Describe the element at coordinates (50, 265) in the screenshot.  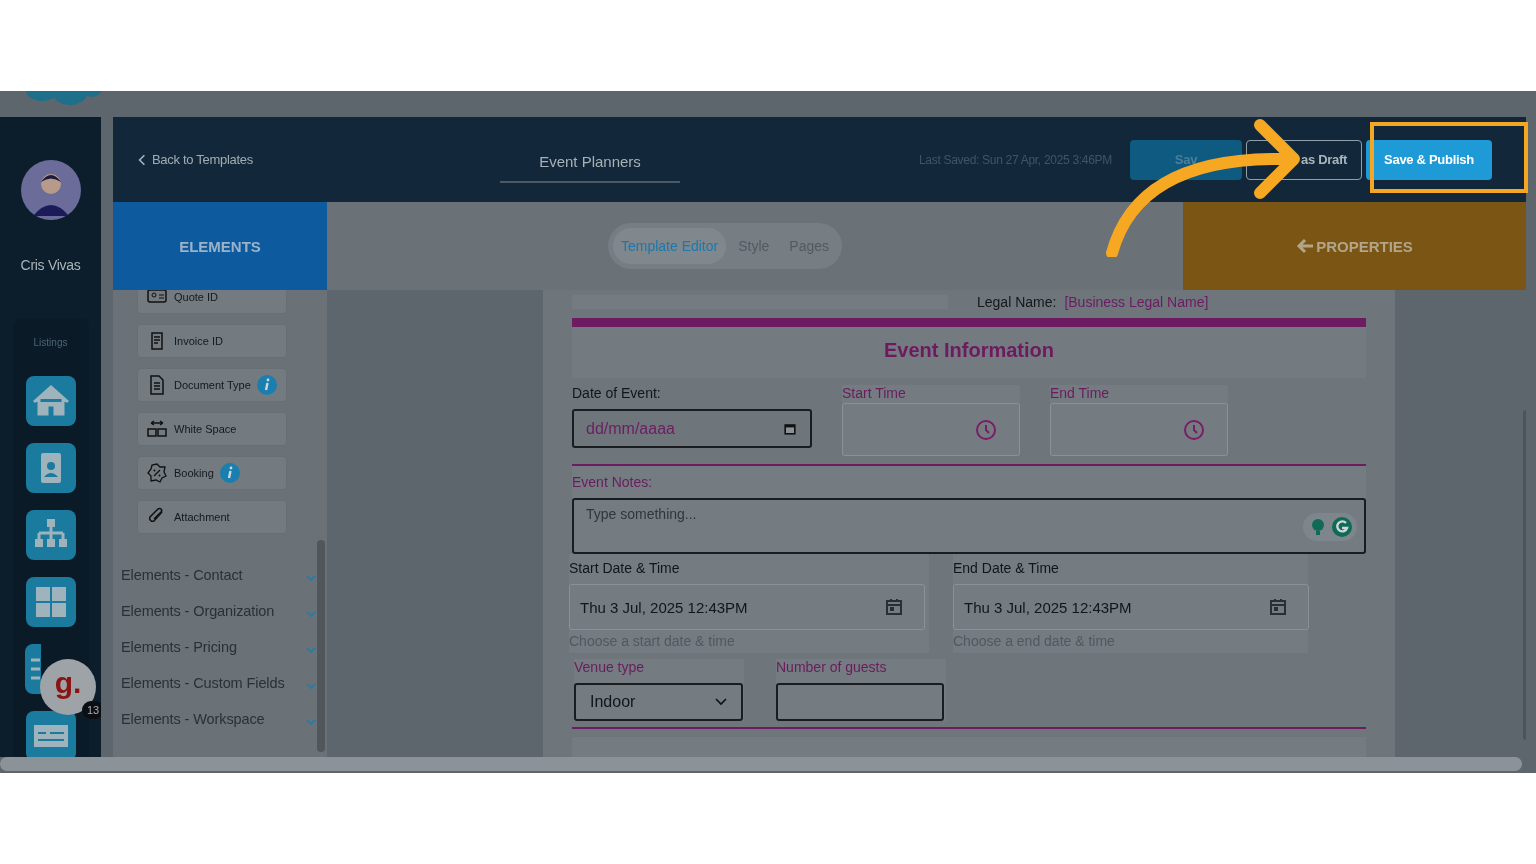
I see `user-name: Cris Vivas` at that location.